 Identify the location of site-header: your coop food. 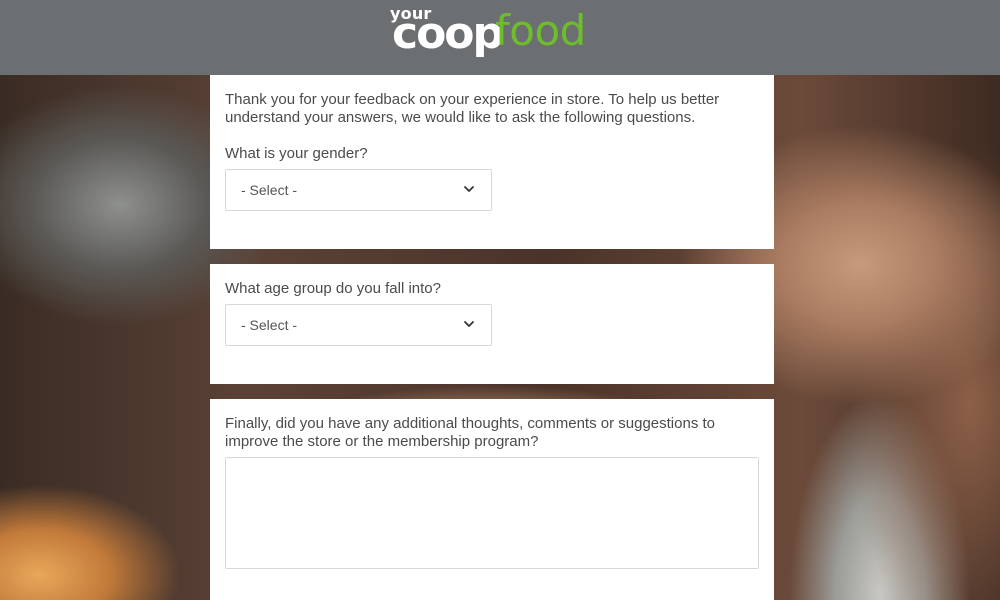
(500, 37).